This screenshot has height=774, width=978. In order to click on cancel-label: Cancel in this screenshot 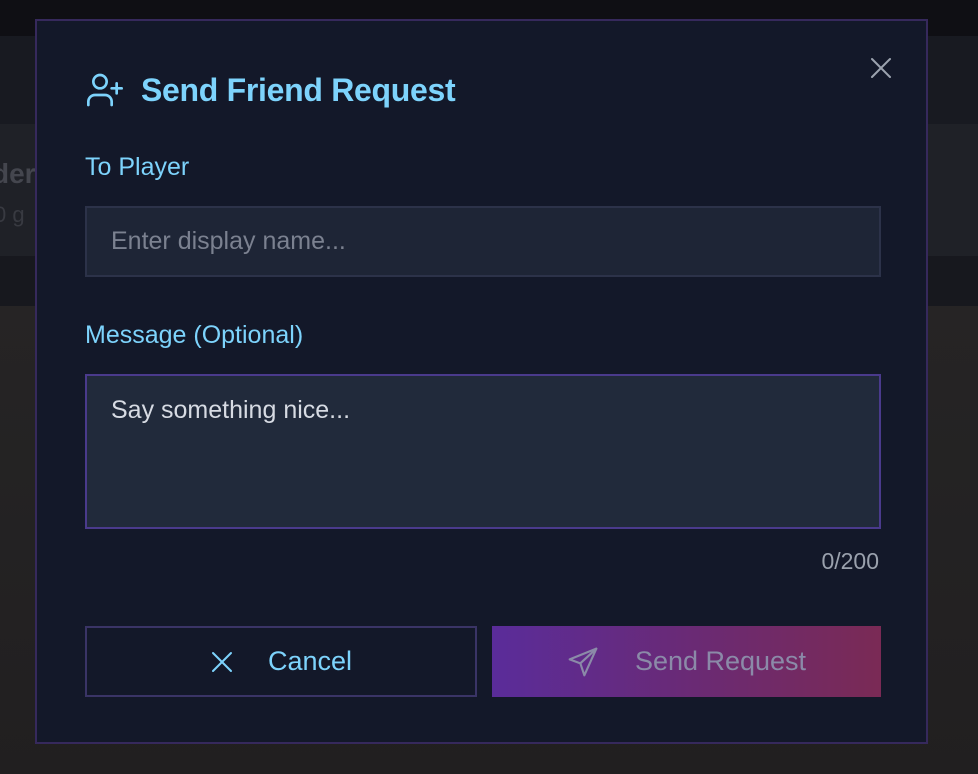, I will do `click(310, 661)`.